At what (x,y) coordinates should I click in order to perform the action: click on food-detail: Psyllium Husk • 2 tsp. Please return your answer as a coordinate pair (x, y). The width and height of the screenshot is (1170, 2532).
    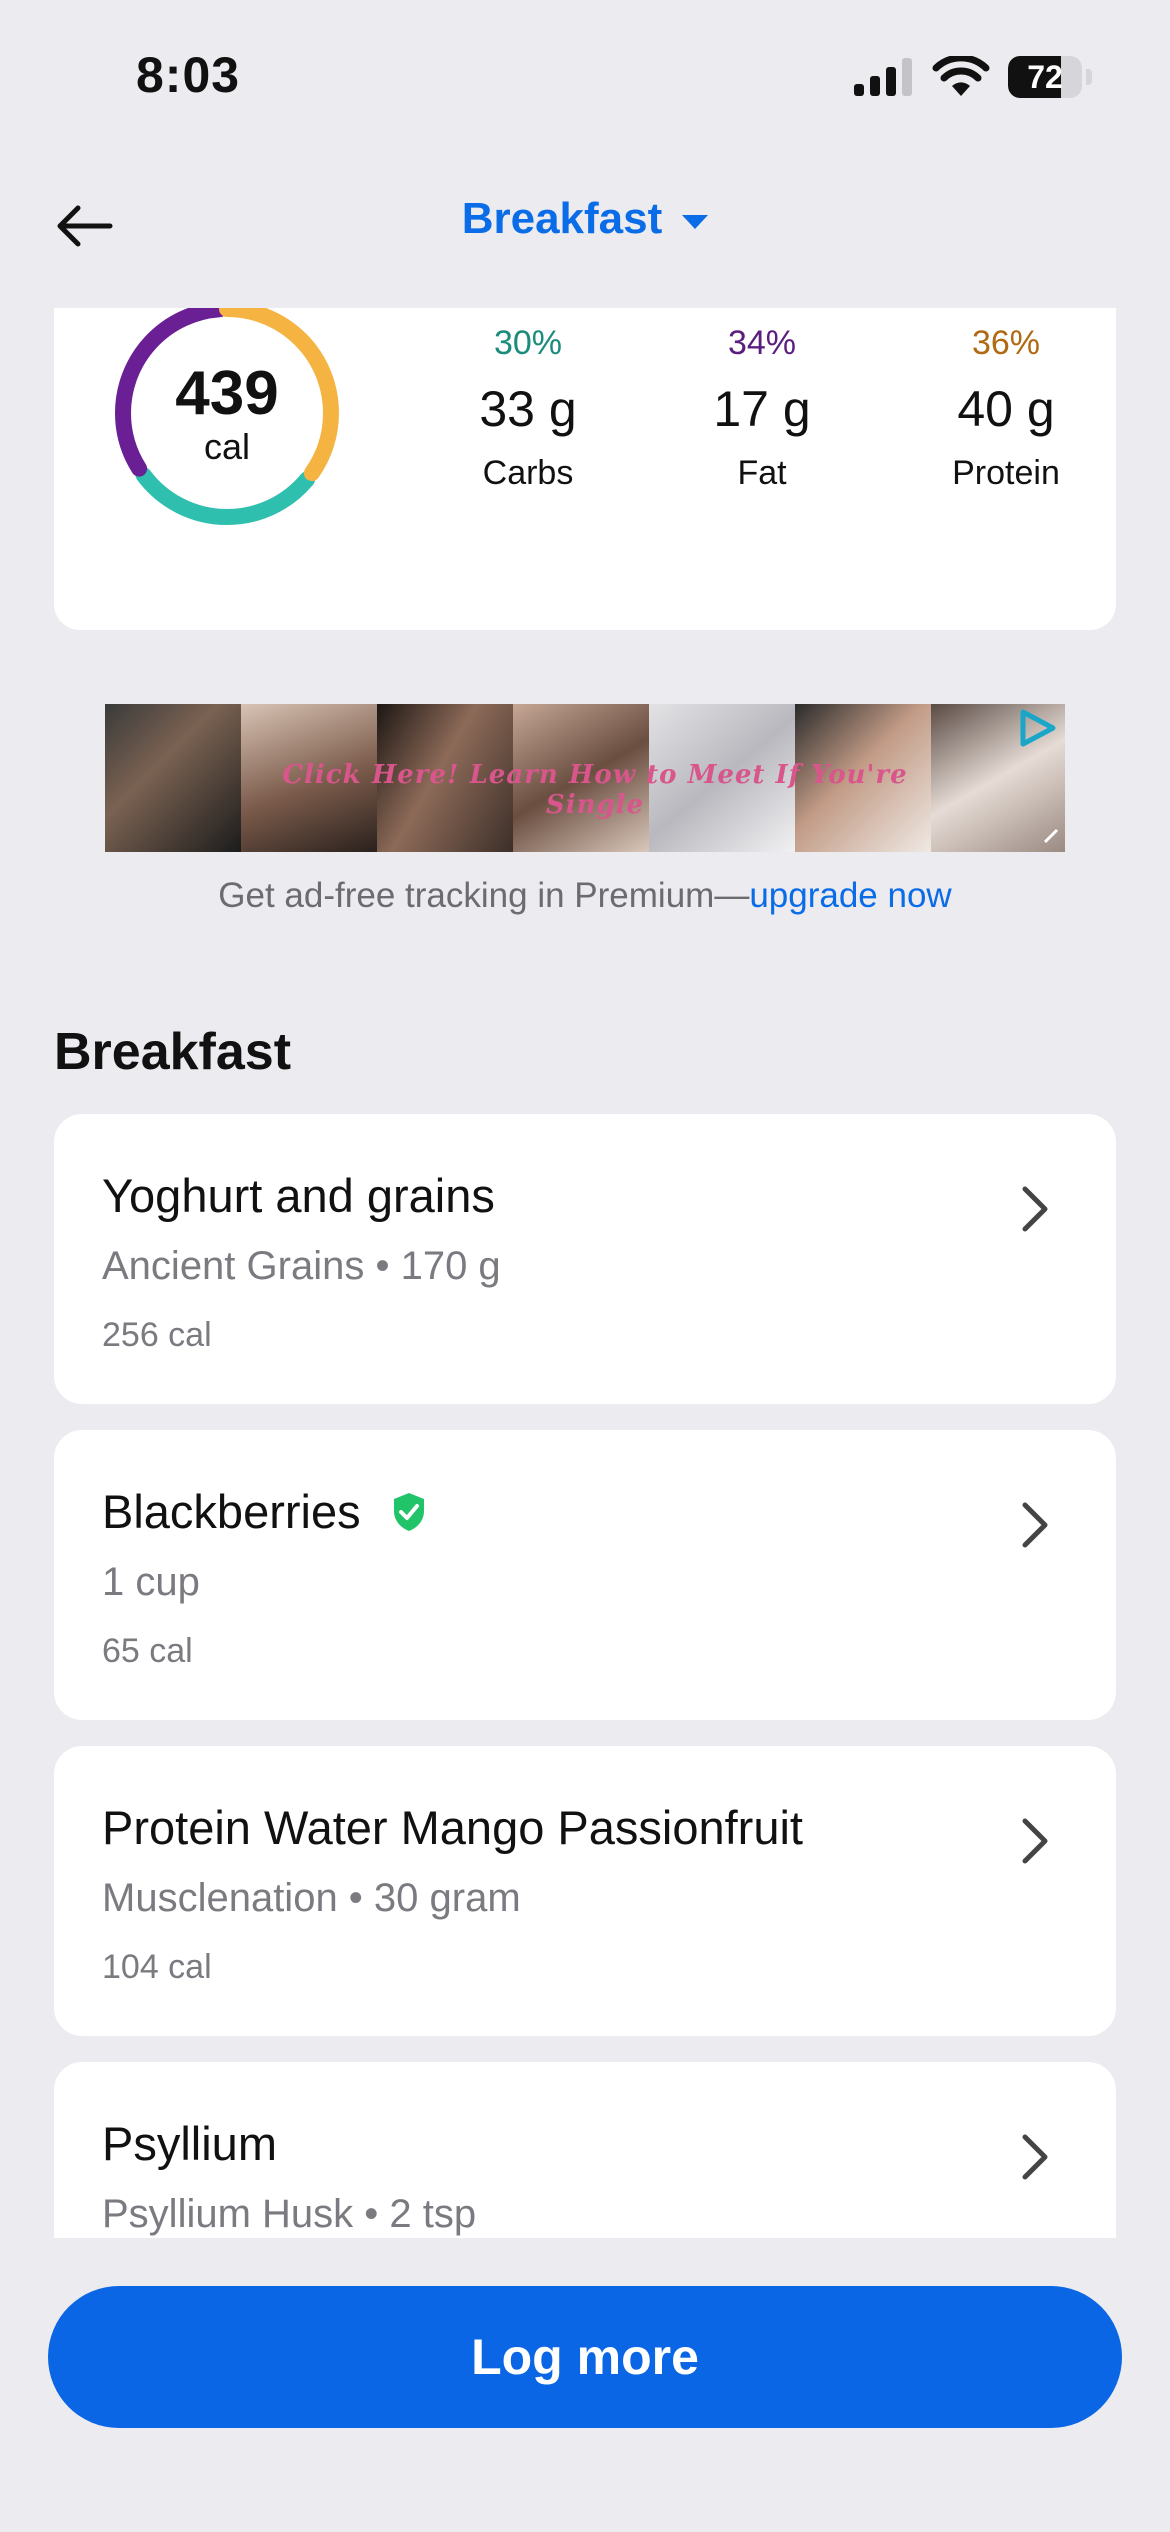
    Looking at the image, I should click on (289, 2214).